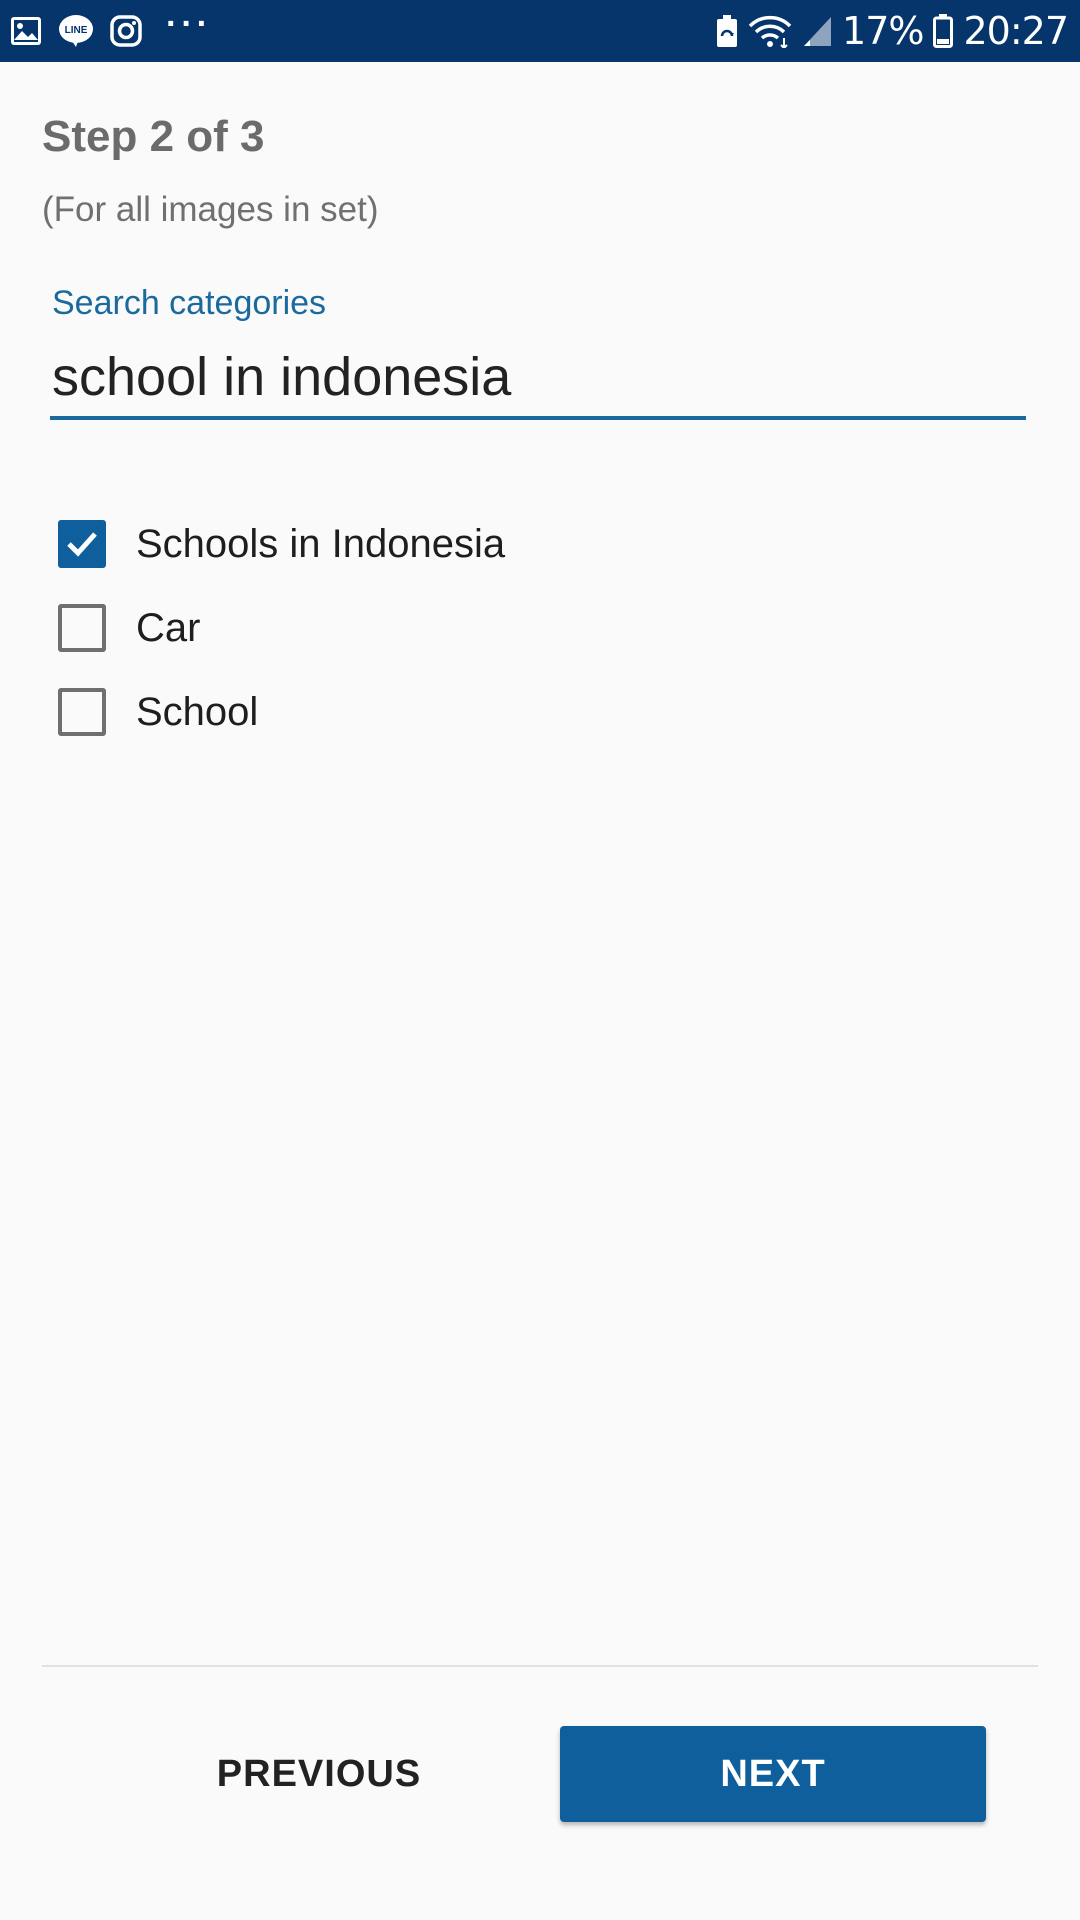 This screenshot has width=1080, height=1920. I want to click on category-list: Schools in Indonesia Car School, so click(538, 628).